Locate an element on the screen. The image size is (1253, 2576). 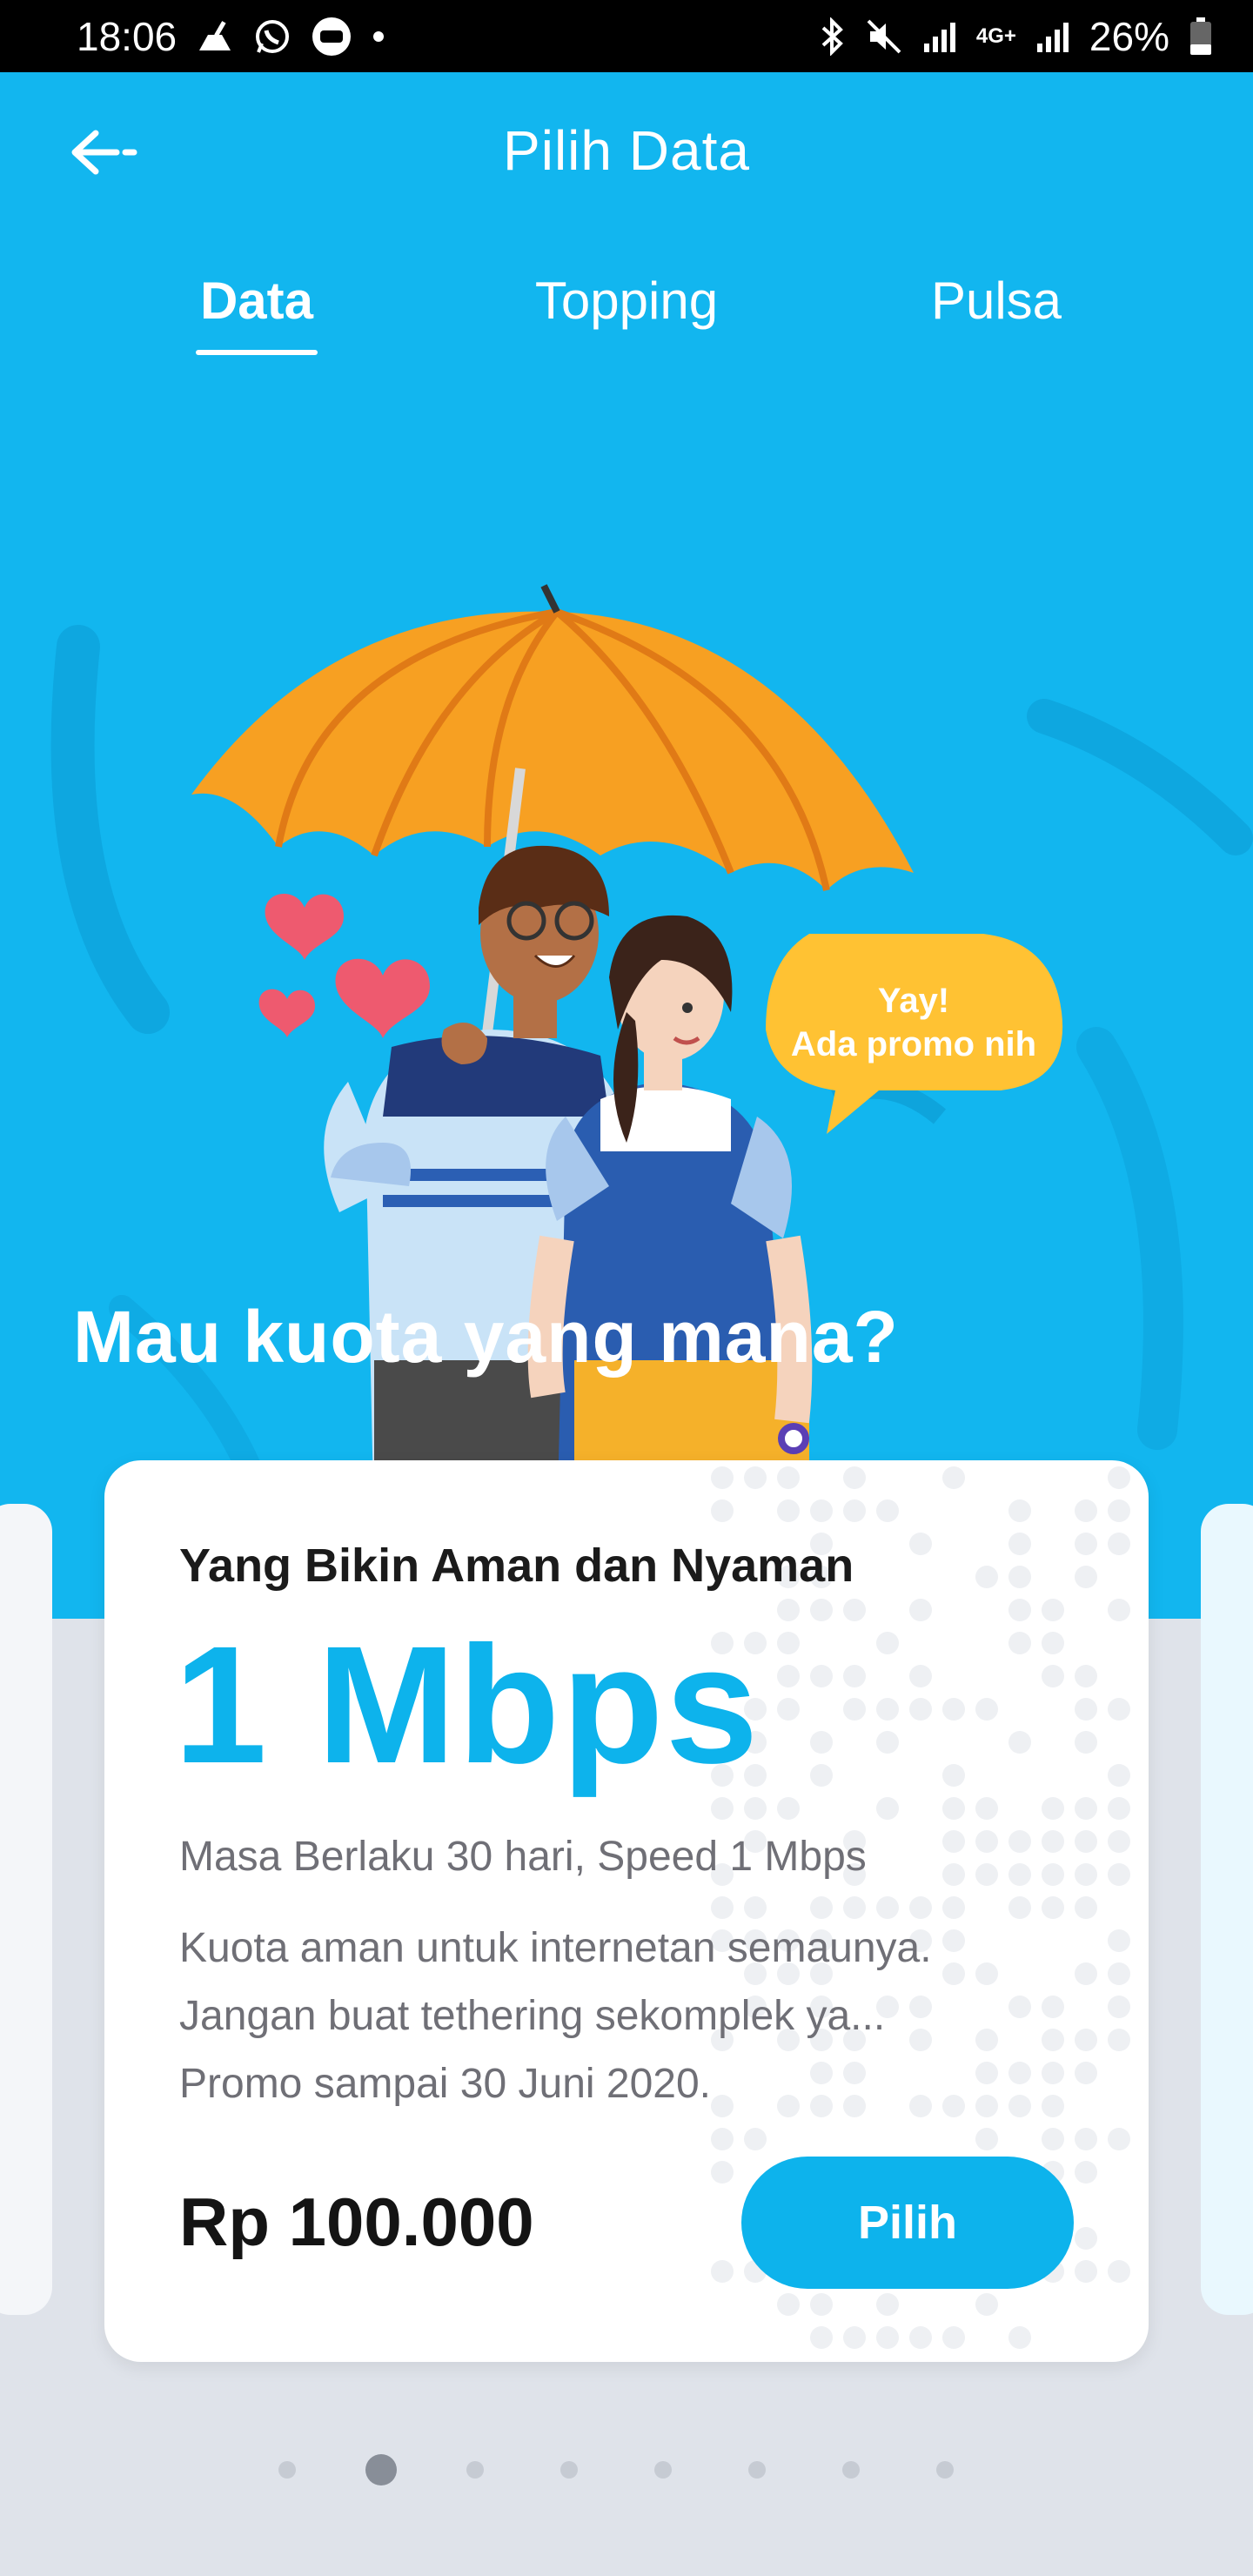
signal-icon is located at coordinates (939, 37).